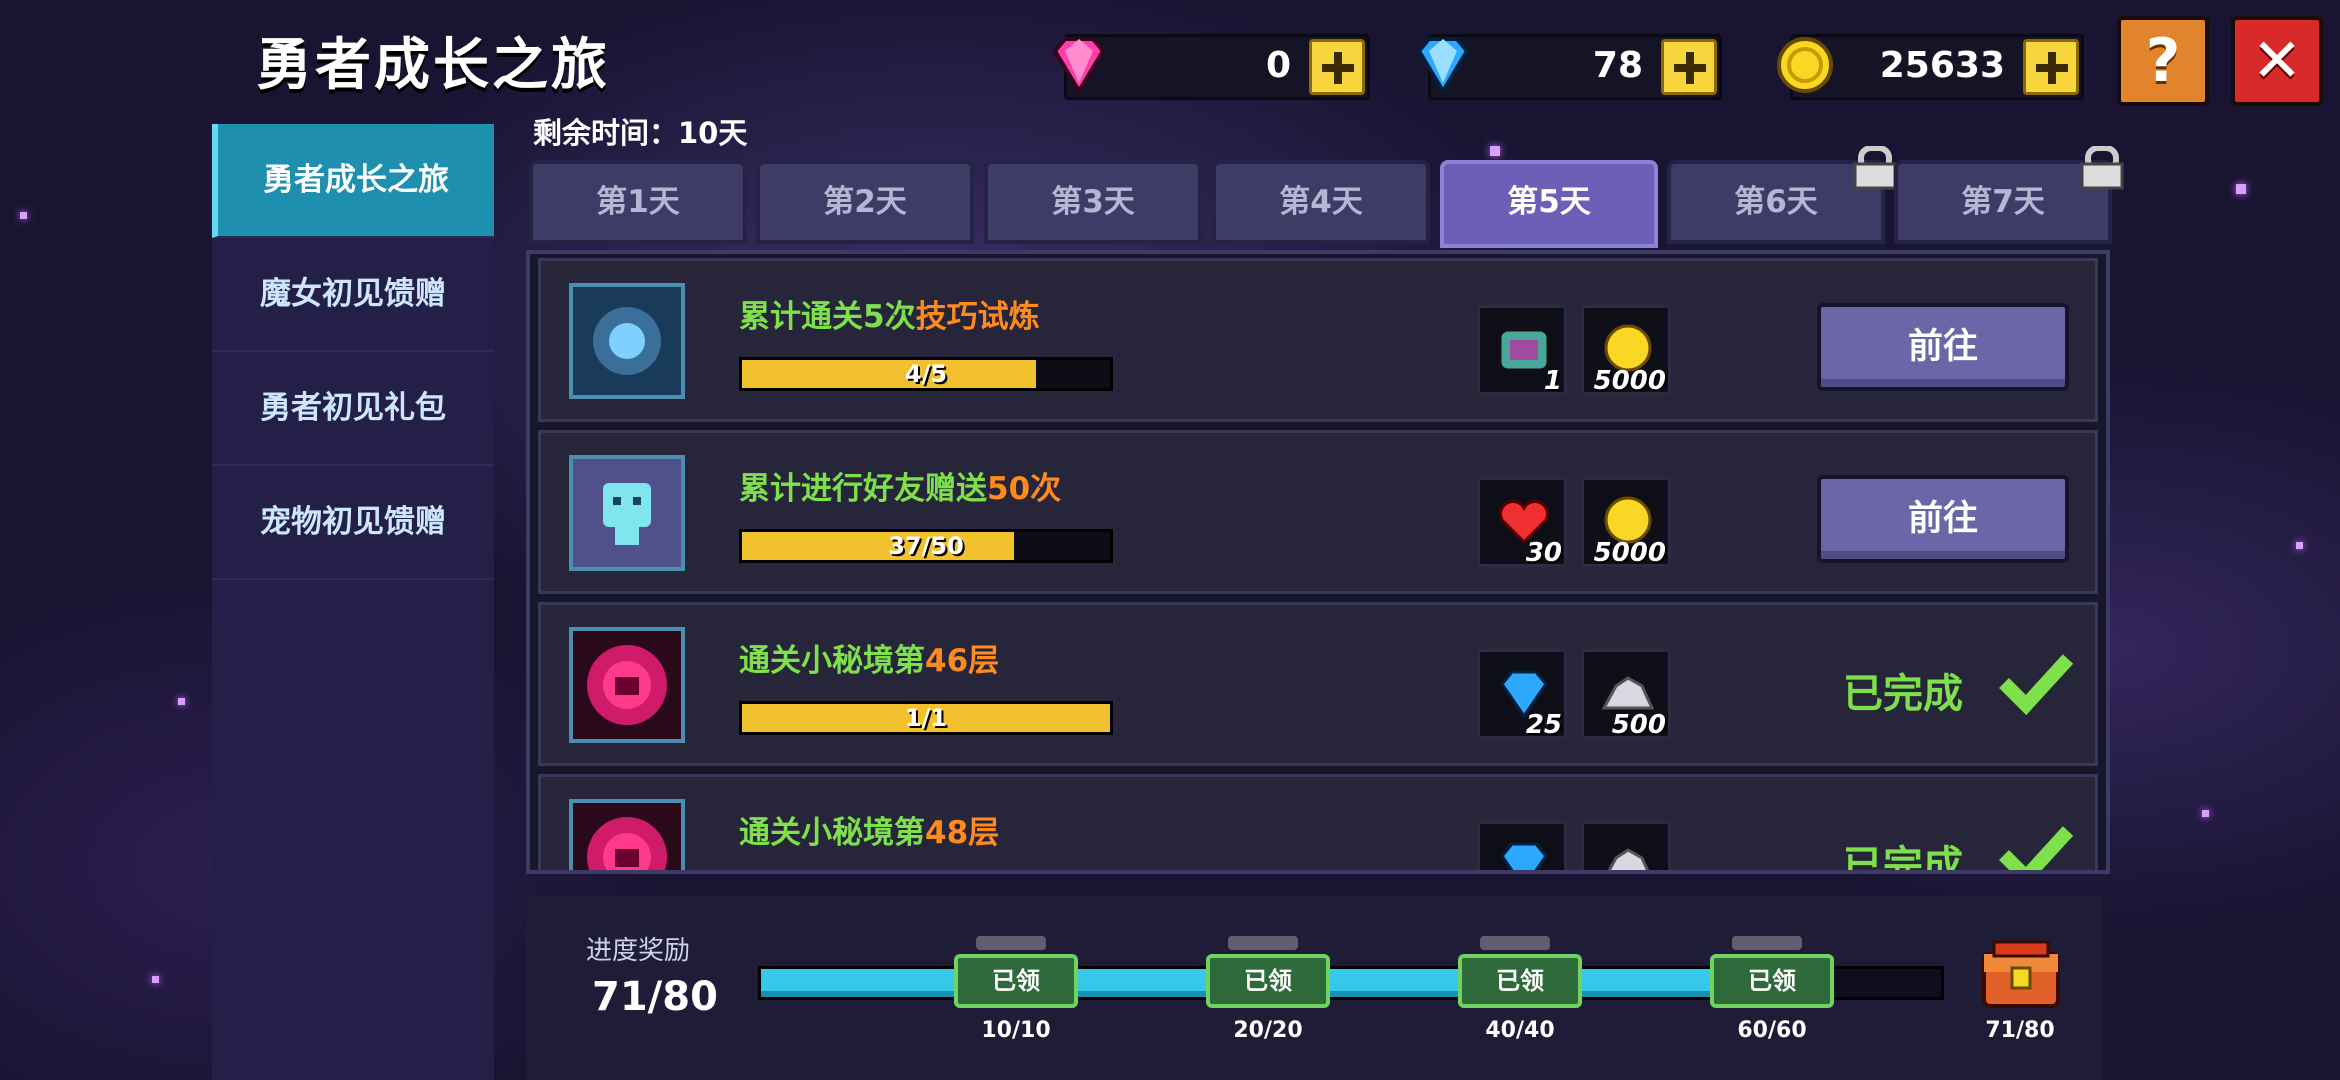  Describe the element at coordinates (1079, 66) in the screenshot. I see `pink-gem-icon` at that location.